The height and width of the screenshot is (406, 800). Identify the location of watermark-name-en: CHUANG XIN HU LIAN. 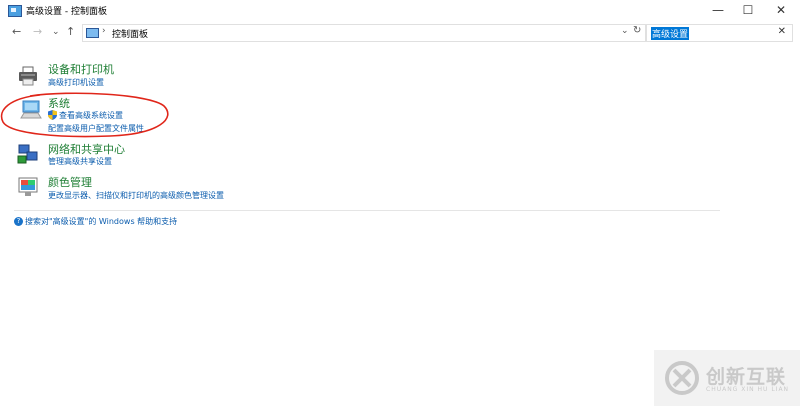
(748, 389).